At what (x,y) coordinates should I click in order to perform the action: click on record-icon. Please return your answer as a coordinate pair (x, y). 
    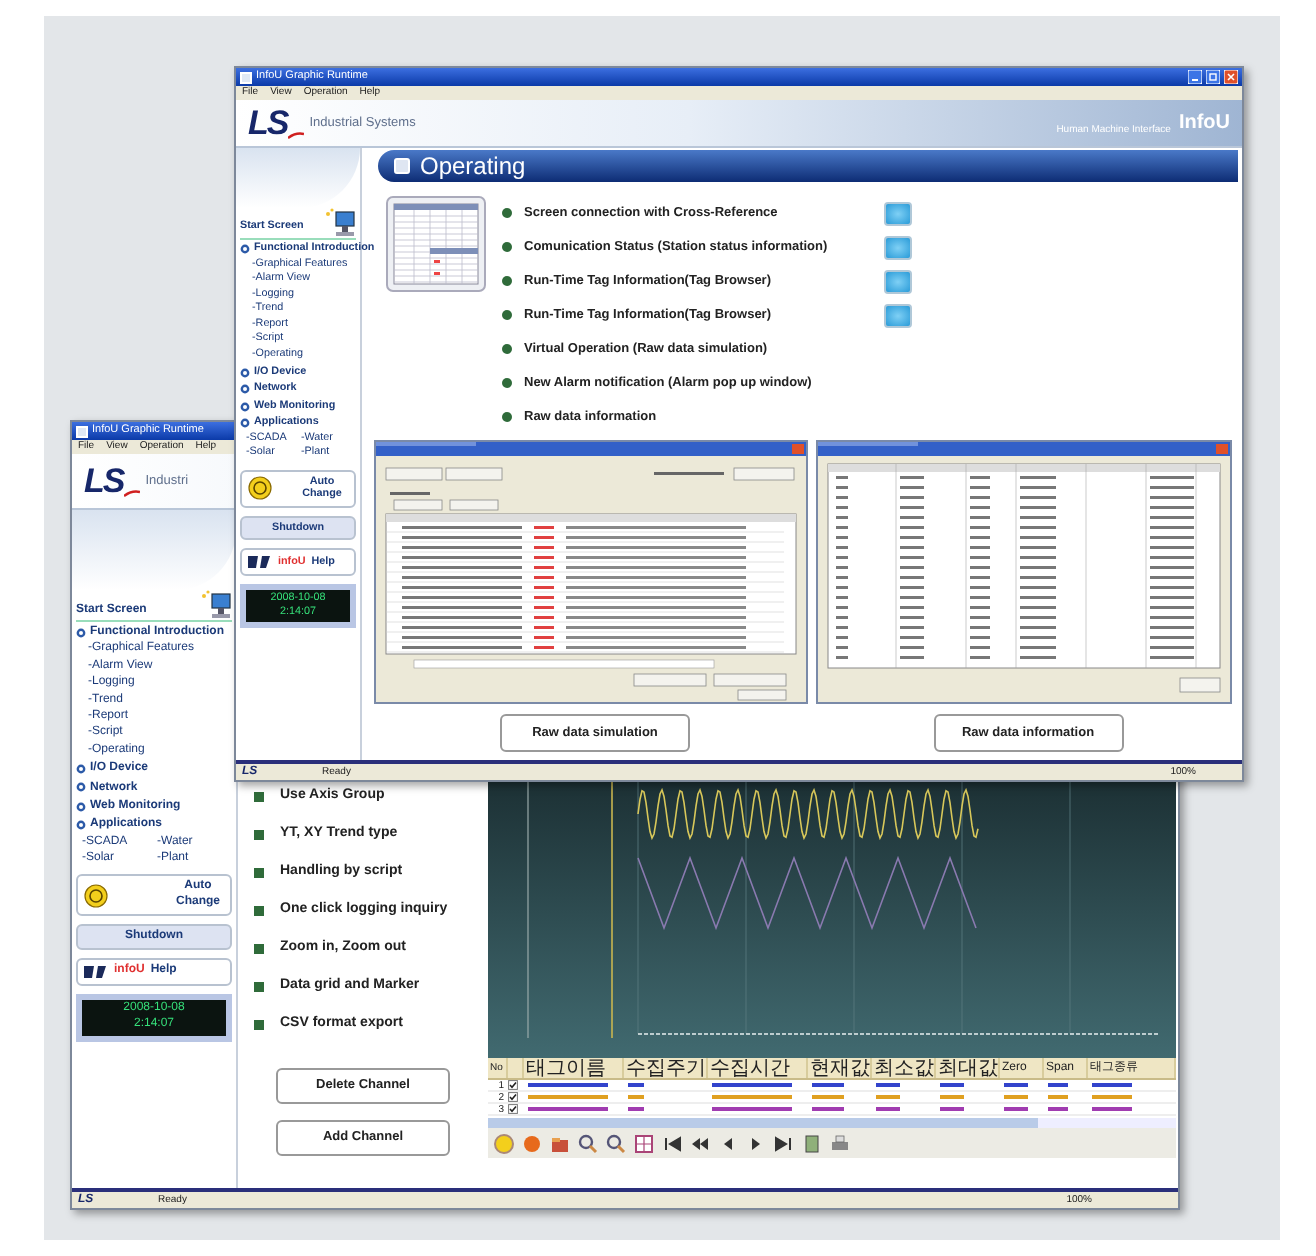
    Looking at the image, I should click on (504, 1143).